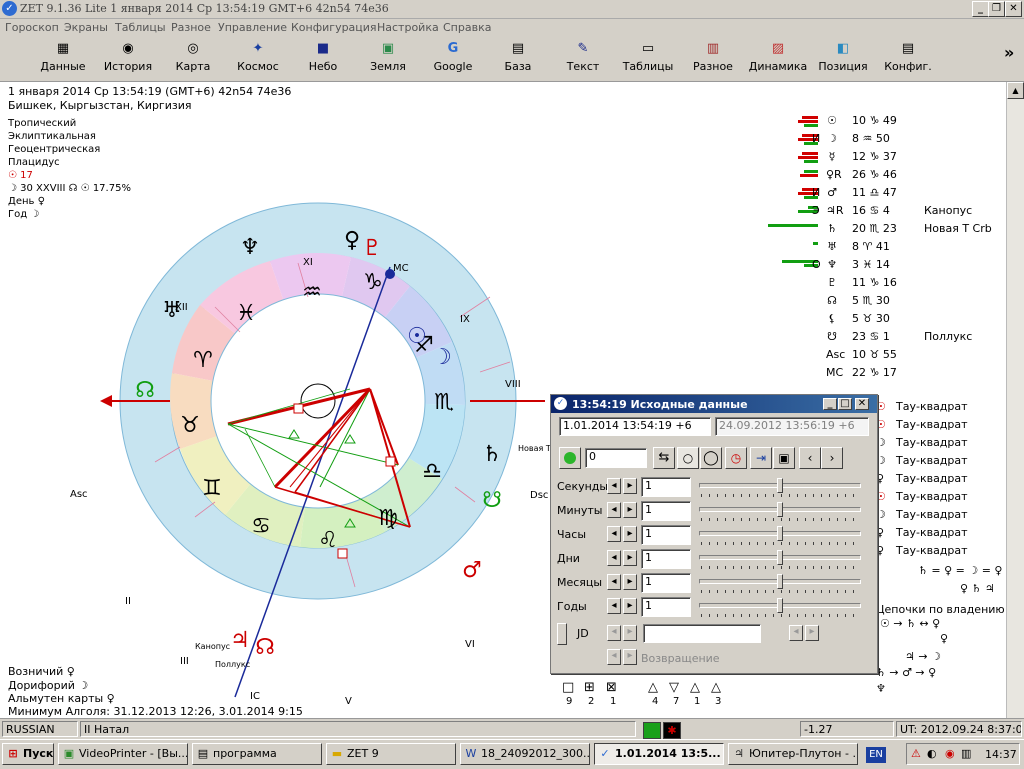  I want to click on jd-prev-button: ◂, so click(614, 633).